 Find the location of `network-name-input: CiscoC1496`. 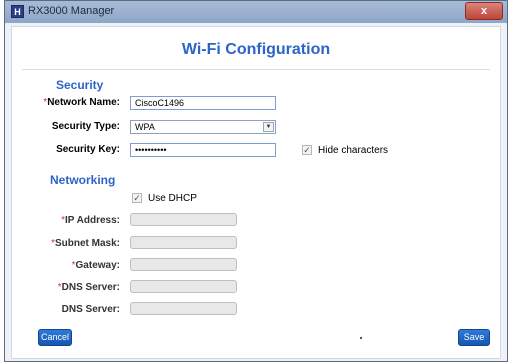

network-name-input: CiscoC1496 is located at coordinates (203, 103).